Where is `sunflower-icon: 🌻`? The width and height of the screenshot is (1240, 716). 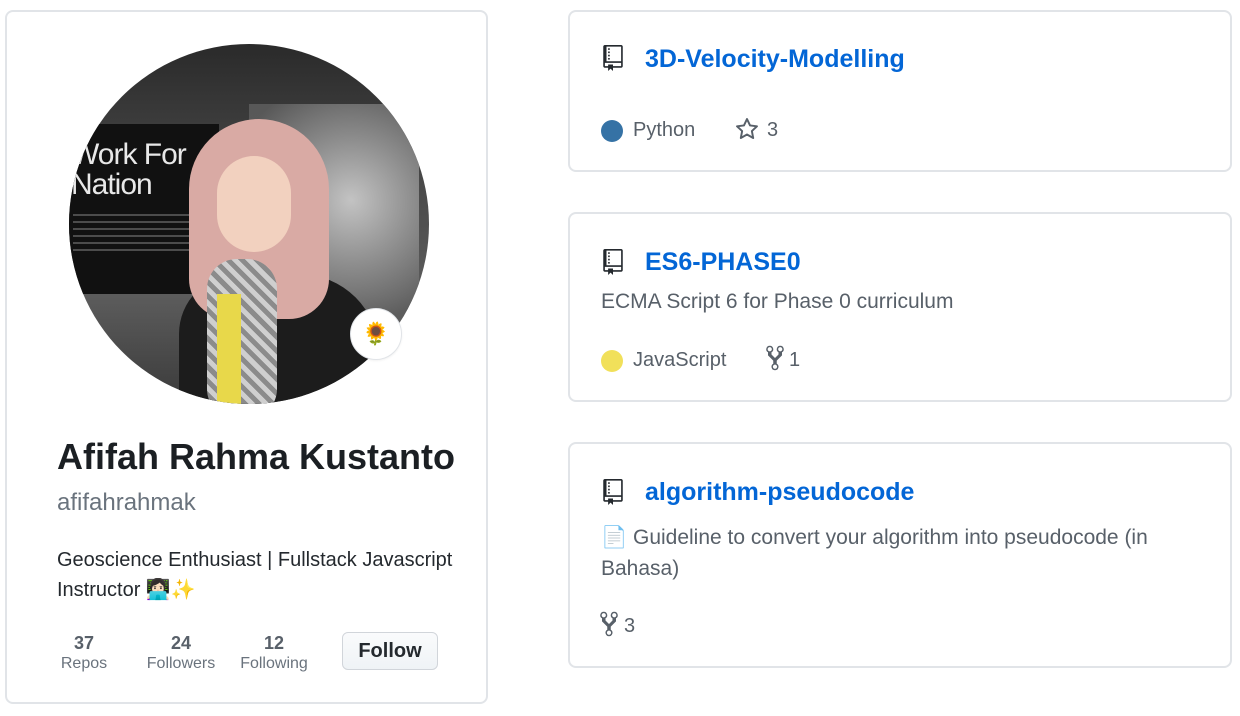
sunflower-icon: 🌻 is located at coordinates (376, 333).